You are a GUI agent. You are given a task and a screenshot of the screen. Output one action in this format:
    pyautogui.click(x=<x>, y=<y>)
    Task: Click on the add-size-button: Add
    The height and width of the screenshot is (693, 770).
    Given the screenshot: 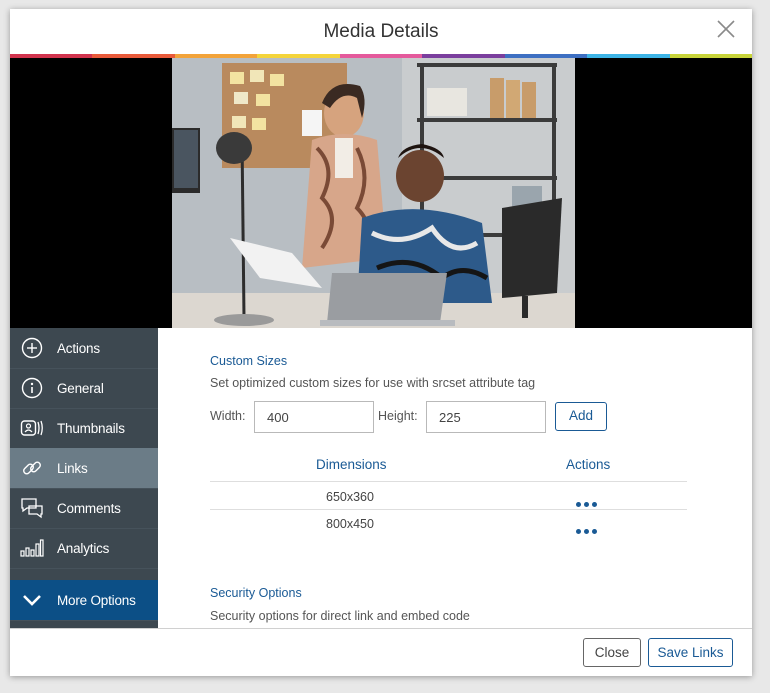 What is the action you would take?
    pyautogui.click(x=581, y=416)
    